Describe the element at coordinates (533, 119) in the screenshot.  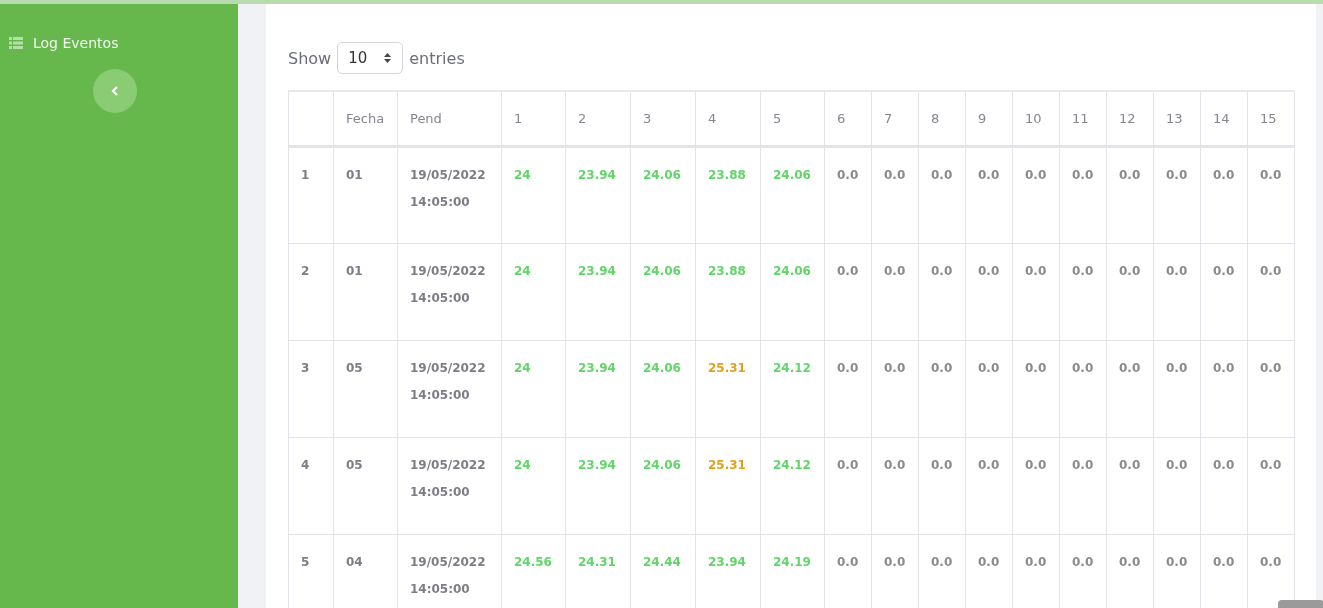
I see `column-header: 1` at that location.